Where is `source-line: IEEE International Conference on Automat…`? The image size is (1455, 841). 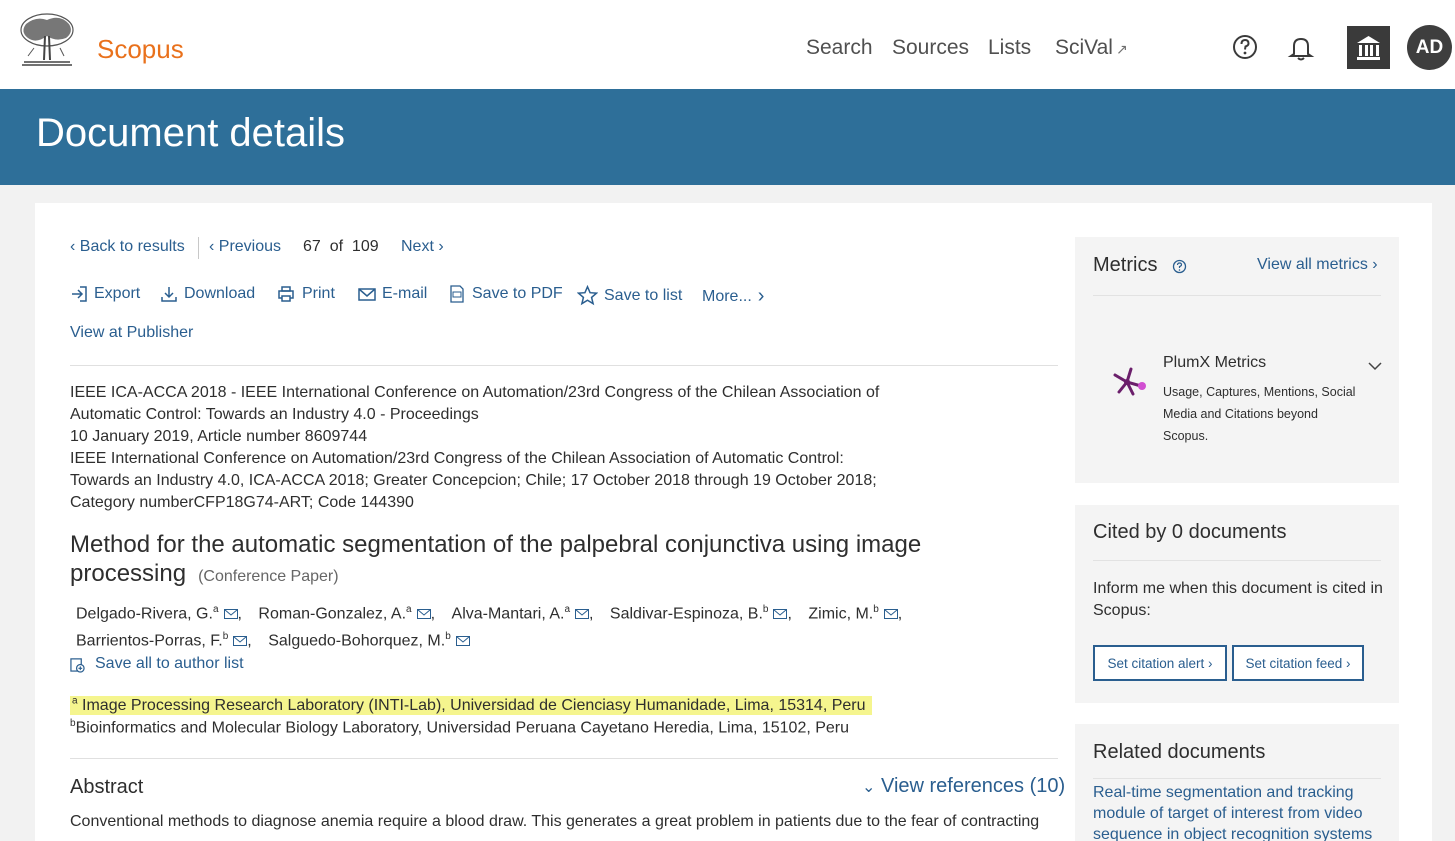 source-line: IEEE International Conference on Automat… is located at coordinates (457, 458).